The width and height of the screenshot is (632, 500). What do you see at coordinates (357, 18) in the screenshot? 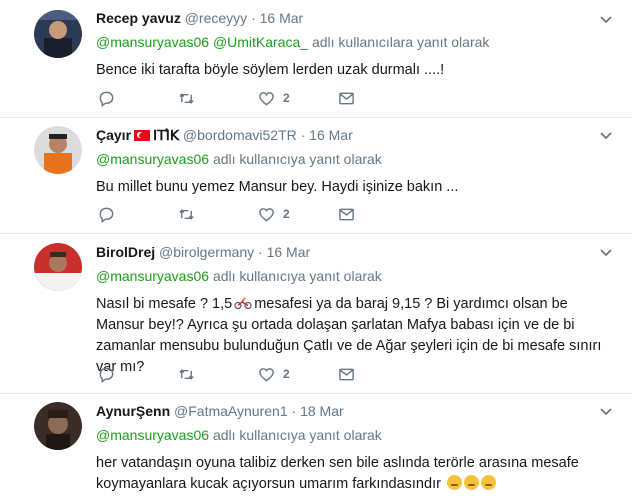
I see `tweet-header: Recep yavuz @receyyy · 16 Mar` at bounding box center [357, 18].